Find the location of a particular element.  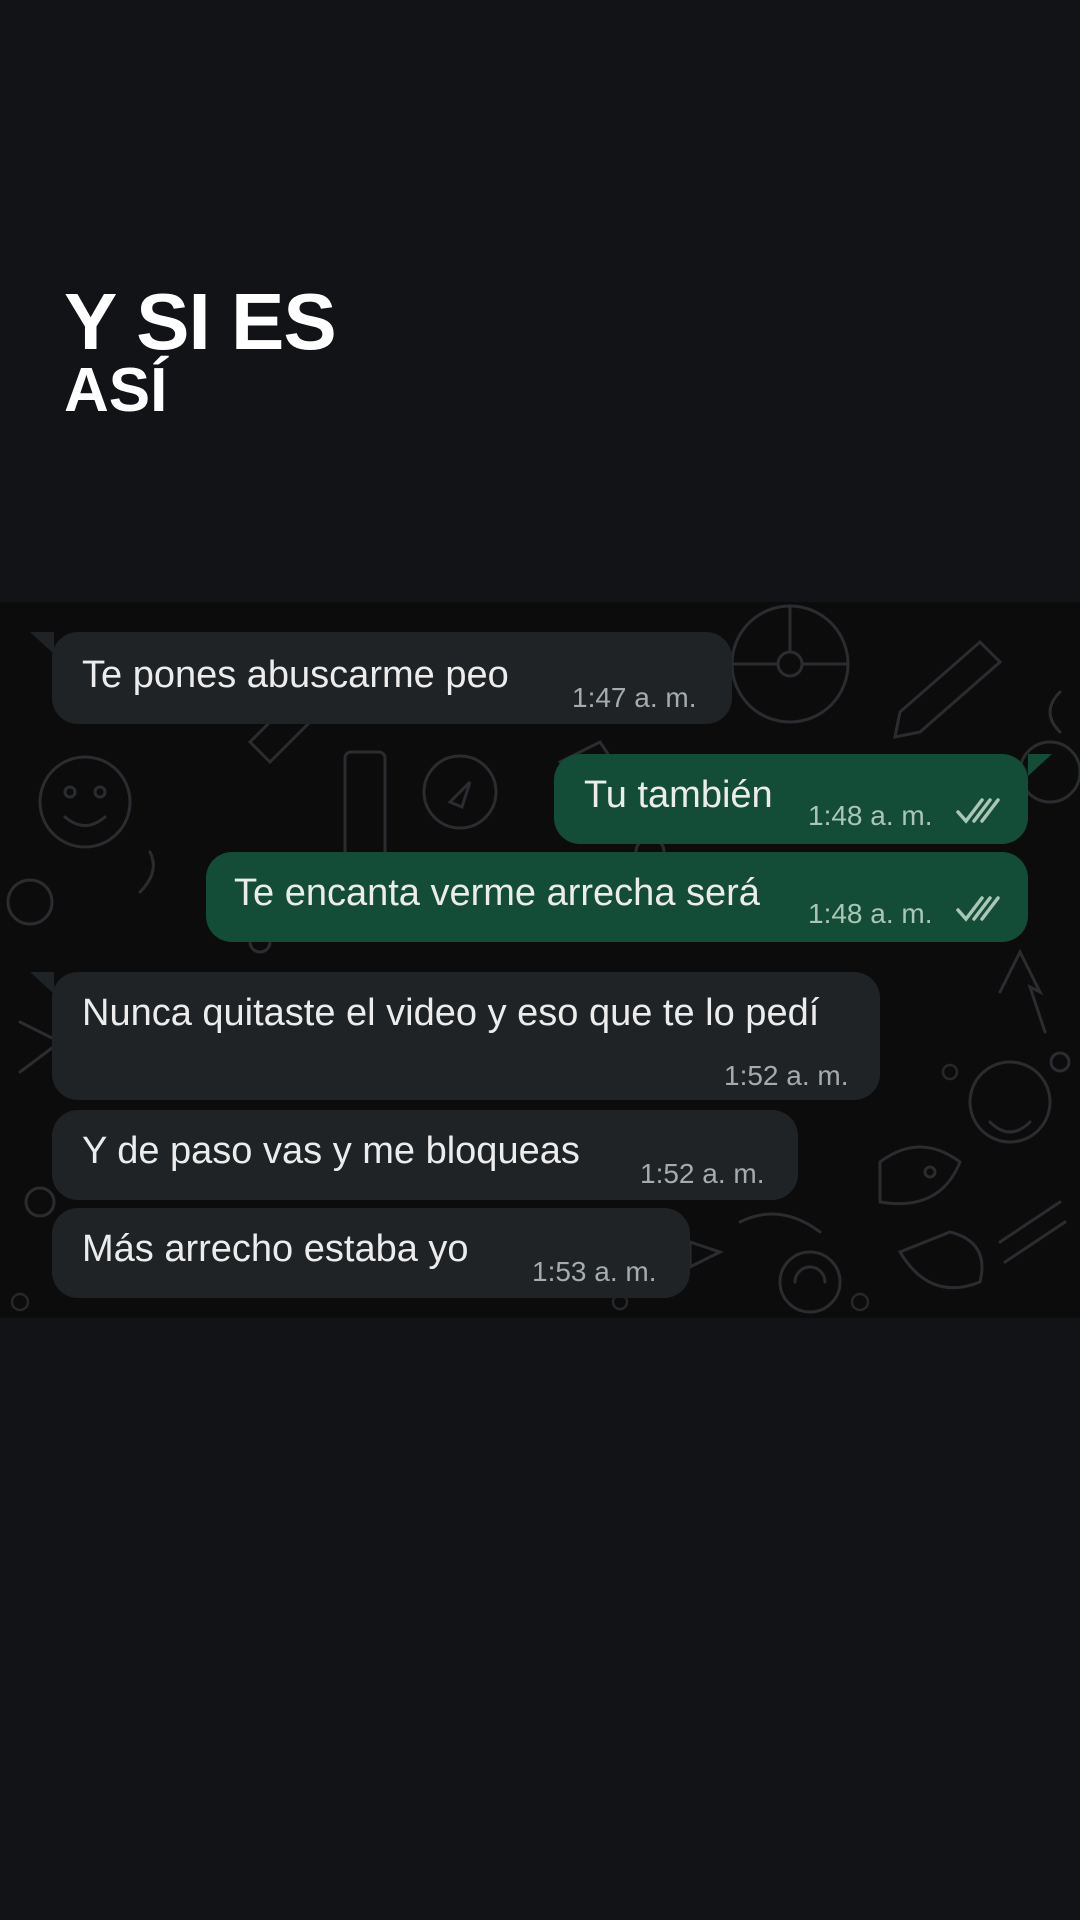

caption-line-1: Y SI ES is located at coordinates (200, 321).